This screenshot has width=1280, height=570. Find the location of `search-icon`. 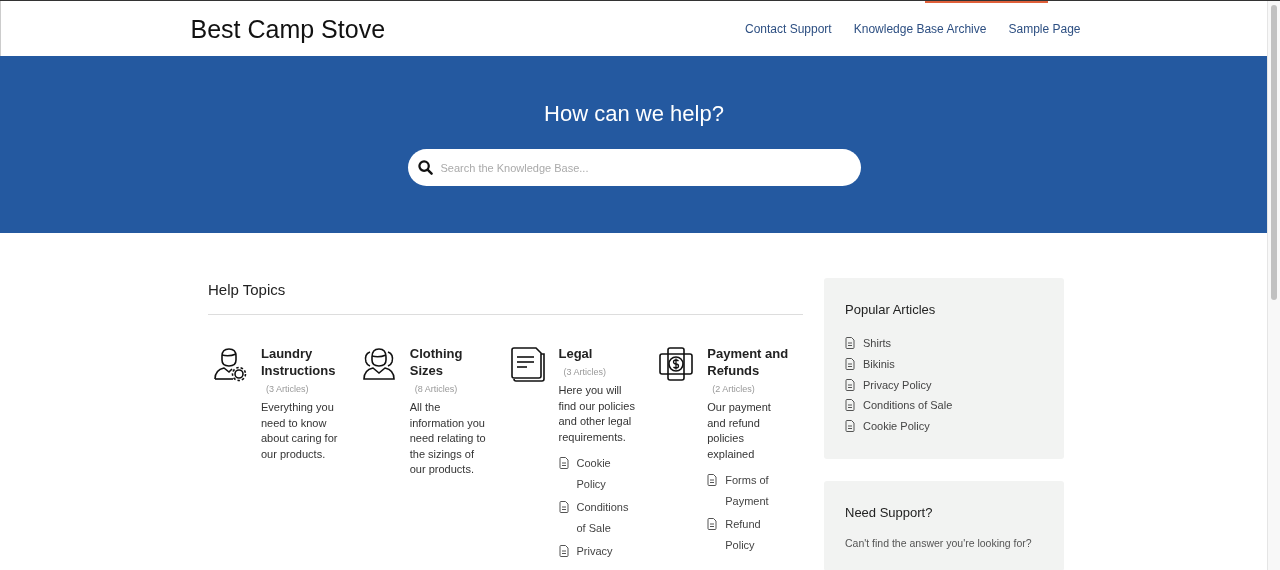

search-icon is located at coordinates (425, 167).